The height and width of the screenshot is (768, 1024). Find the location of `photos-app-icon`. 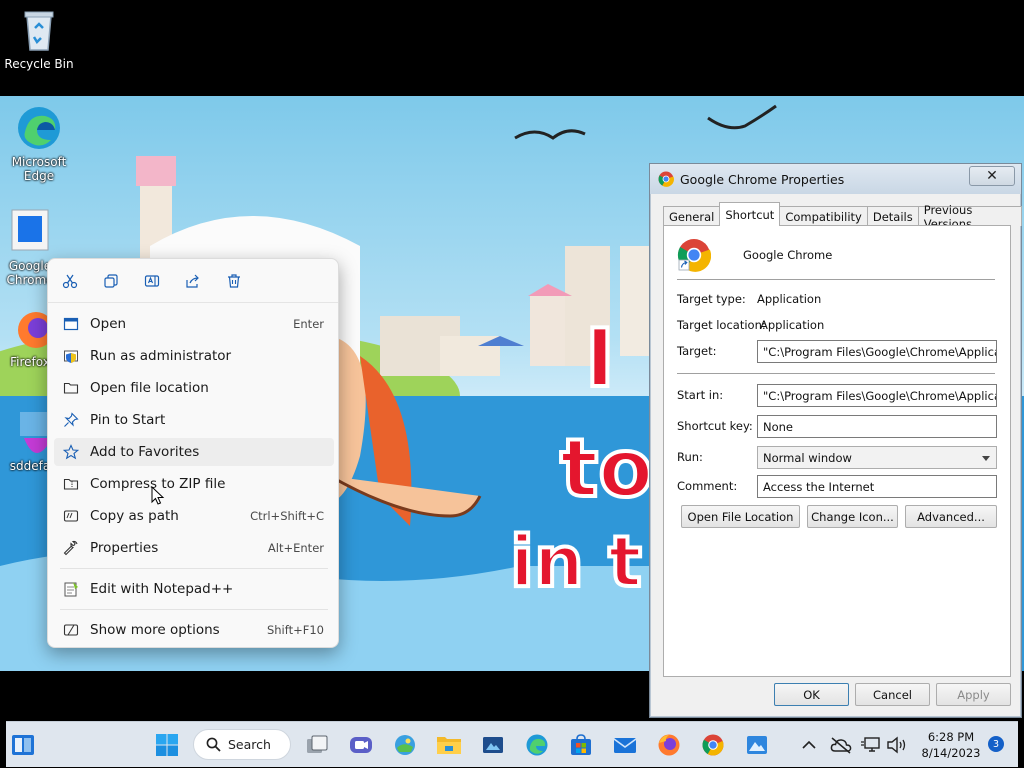

photos-app-icon is located at coordinates (405, 745).